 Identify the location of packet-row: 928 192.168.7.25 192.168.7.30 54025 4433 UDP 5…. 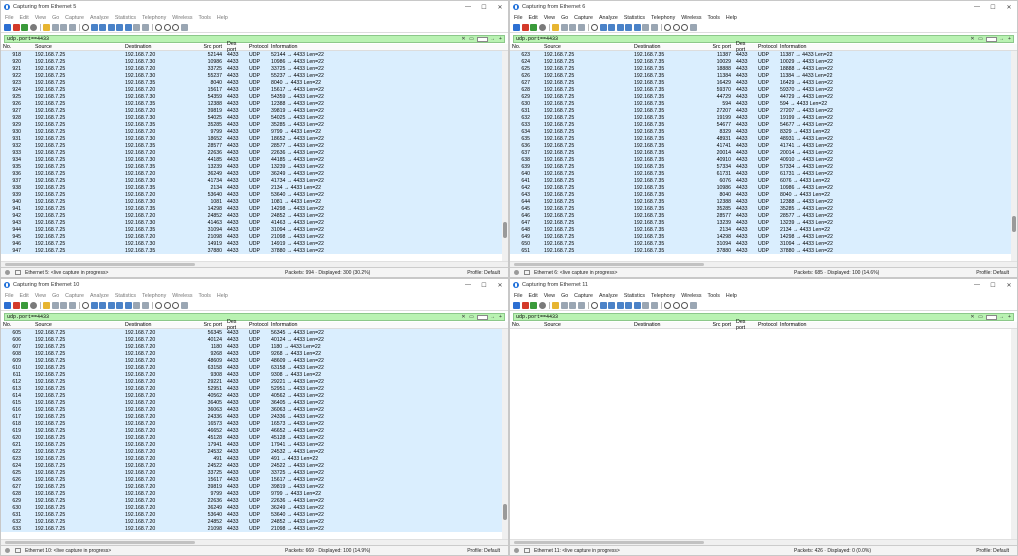
(254, 117).